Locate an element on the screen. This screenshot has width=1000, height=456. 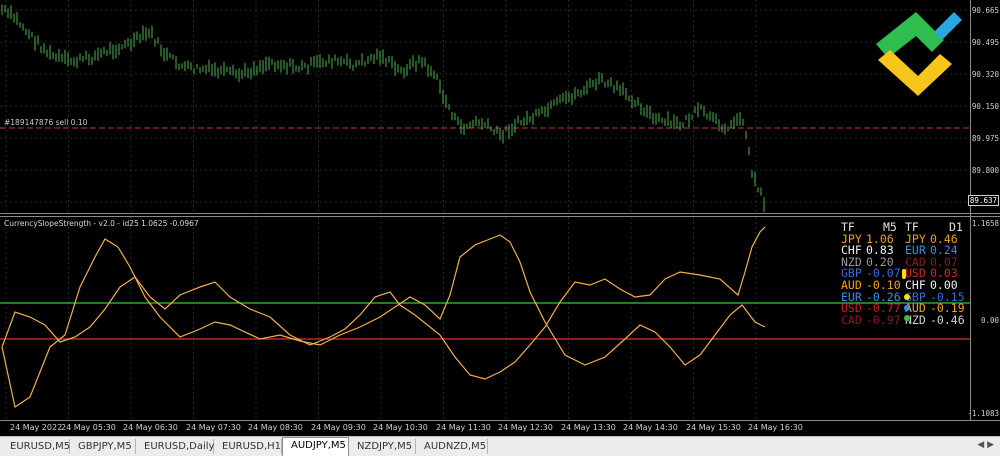
time-tick: 24 May 12:30 is located at coordinates (525, 427).